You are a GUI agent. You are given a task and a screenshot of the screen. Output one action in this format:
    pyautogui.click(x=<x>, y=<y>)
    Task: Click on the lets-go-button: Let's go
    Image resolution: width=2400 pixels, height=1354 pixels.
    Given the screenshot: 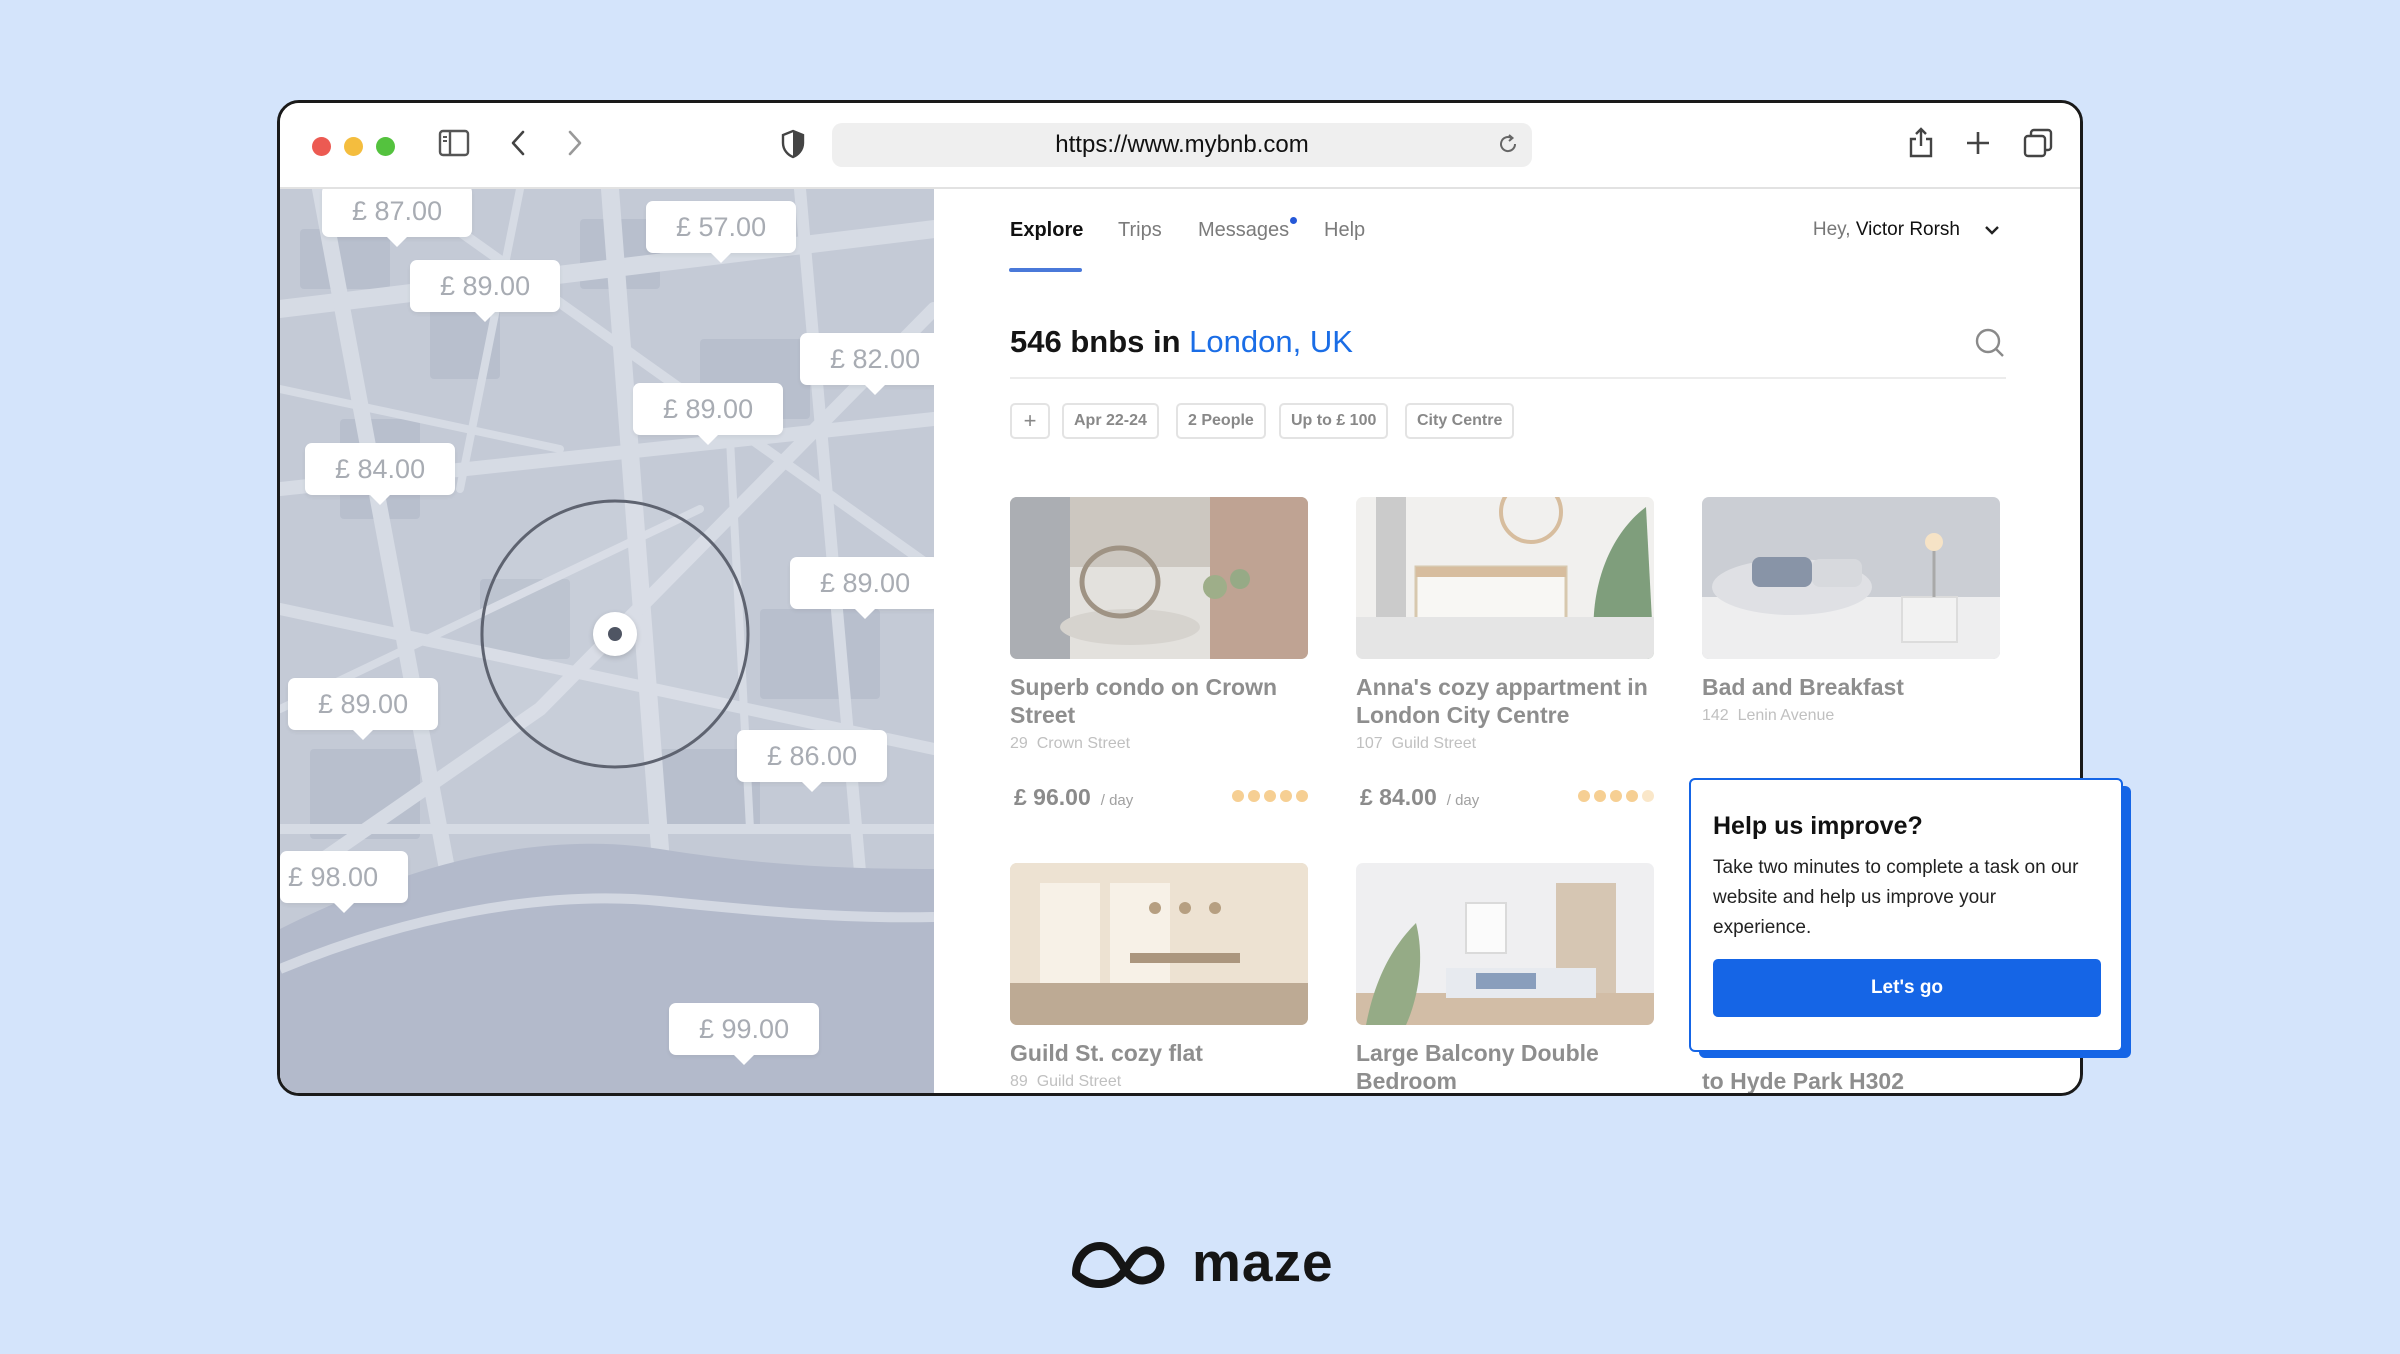 What is the action you would take?
    pyautogui.click(x=1907, y=988)
    